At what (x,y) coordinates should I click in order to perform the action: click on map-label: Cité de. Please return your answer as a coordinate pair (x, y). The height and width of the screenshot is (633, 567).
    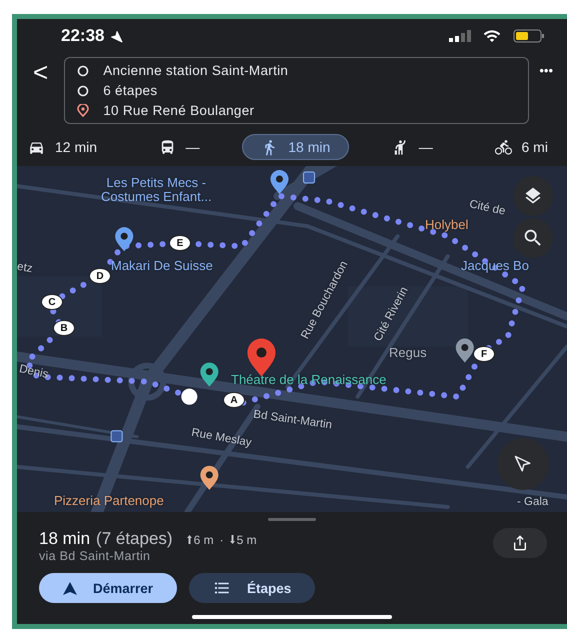
    Looking at the image, I should click on (487, 208).